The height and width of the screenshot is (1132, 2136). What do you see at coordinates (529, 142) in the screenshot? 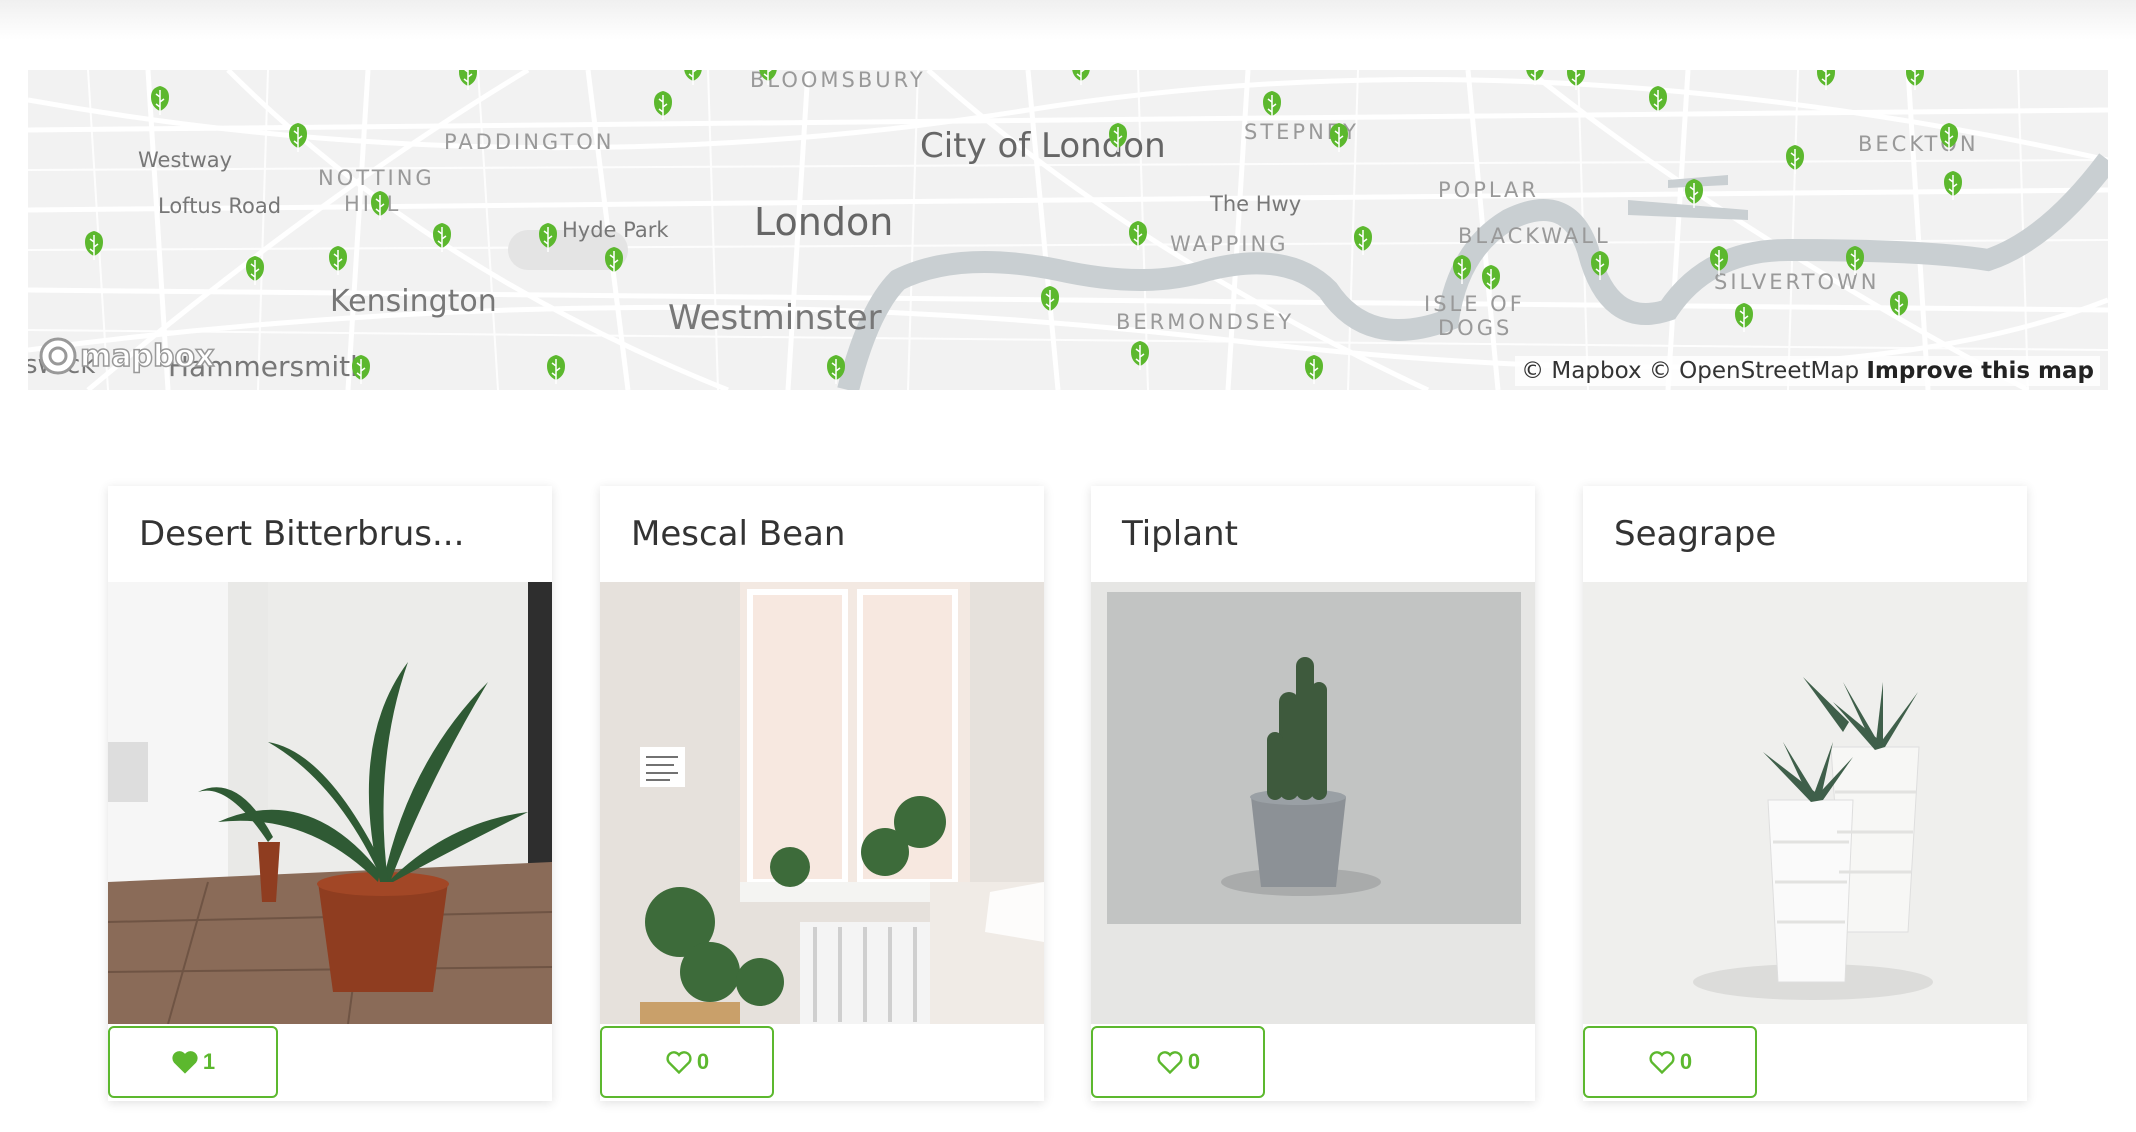
I see `map-label-paddington: PADDINGTON` at bounding box center [529, 142].